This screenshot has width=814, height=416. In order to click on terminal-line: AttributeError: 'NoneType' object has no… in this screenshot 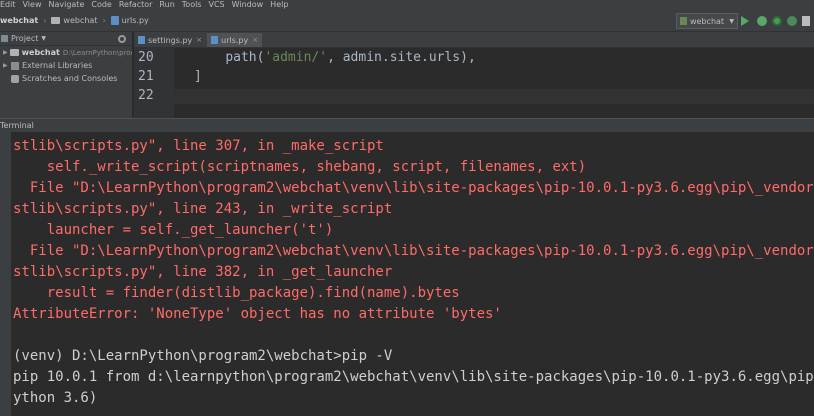, I will do `click(257, 314)`.